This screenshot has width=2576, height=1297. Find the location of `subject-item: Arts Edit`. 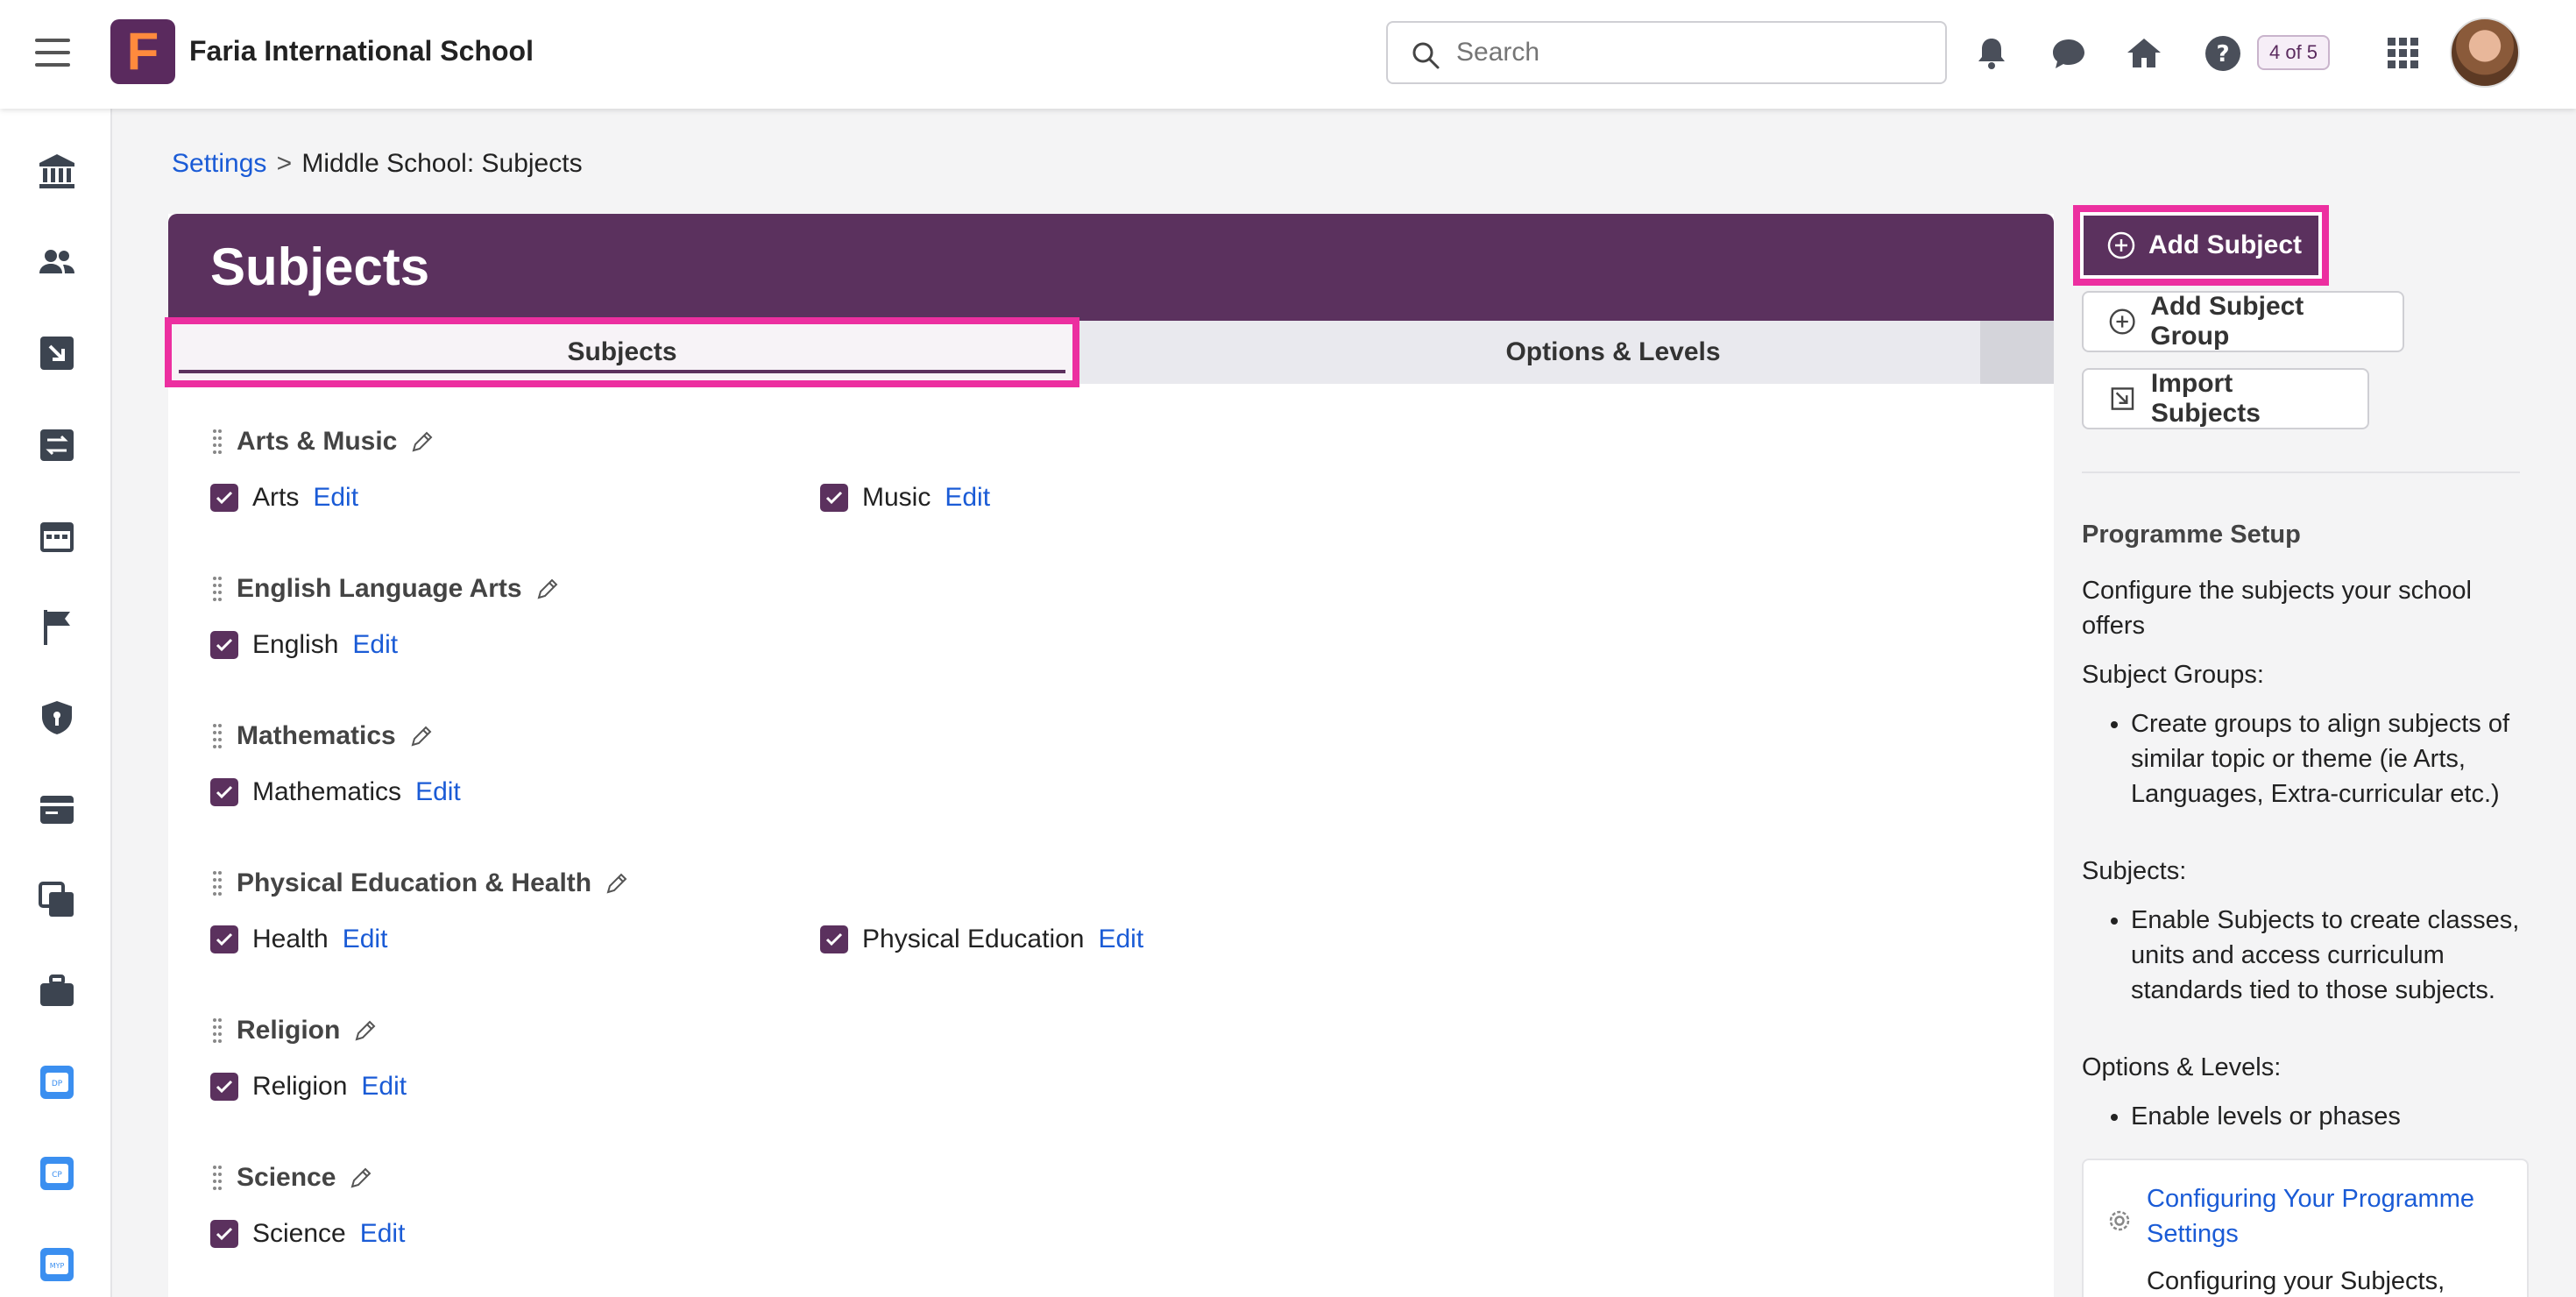

subject-item: Arts Edit is located at coordinates (284, 498).